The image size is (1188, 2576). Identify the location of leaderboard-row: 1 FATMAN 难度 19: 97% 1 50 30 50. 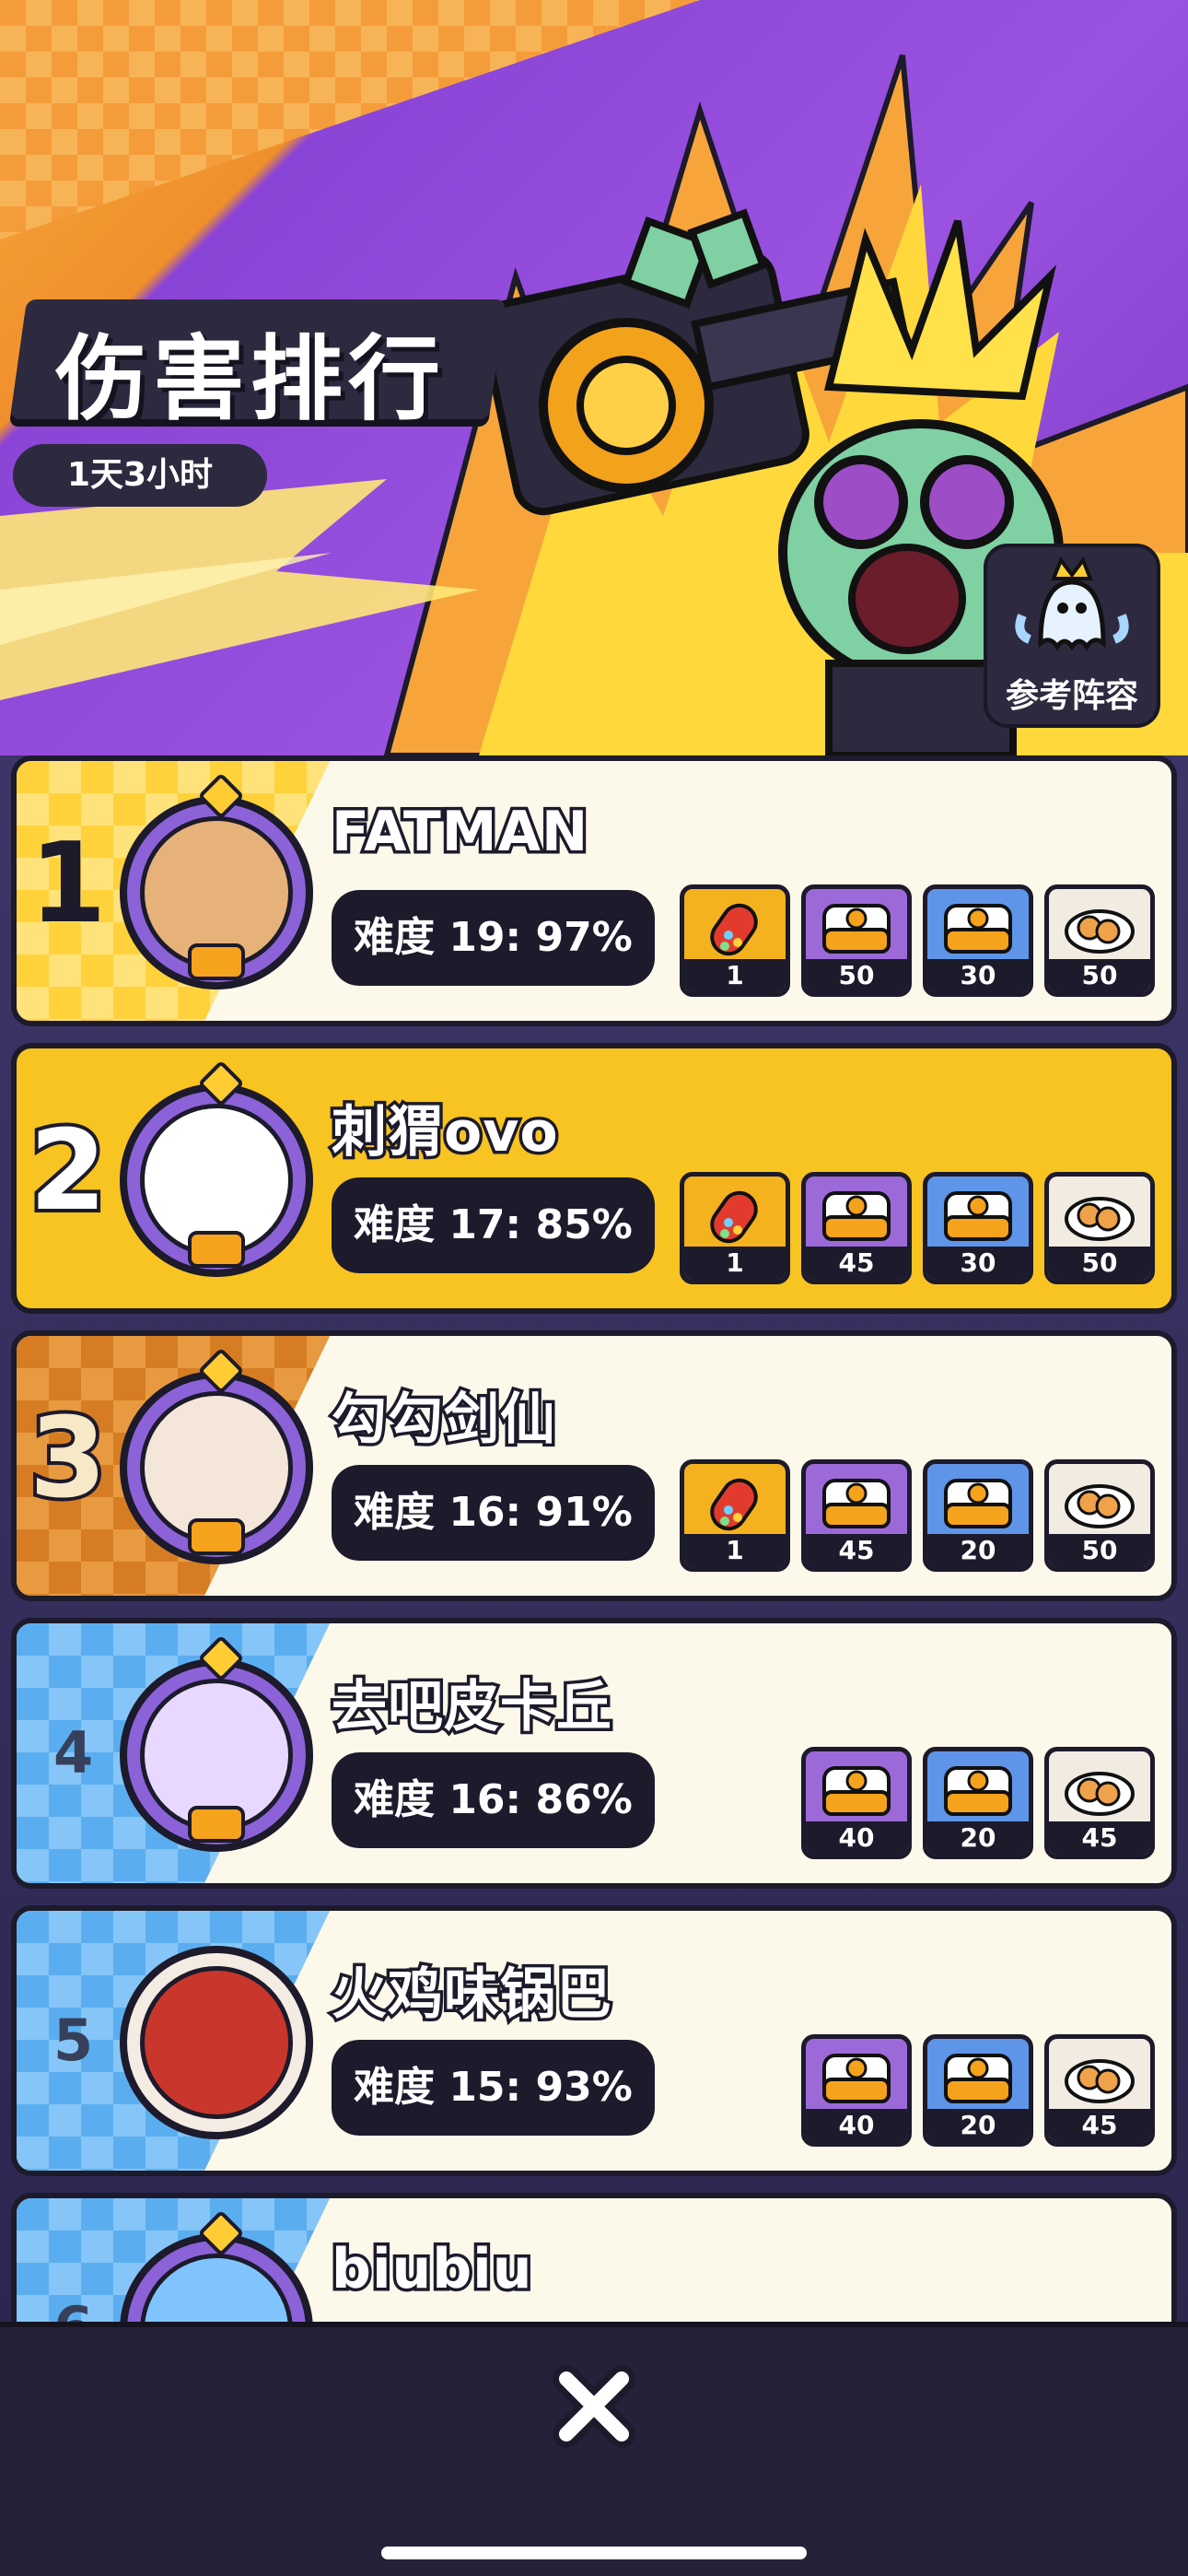
(594, 890).